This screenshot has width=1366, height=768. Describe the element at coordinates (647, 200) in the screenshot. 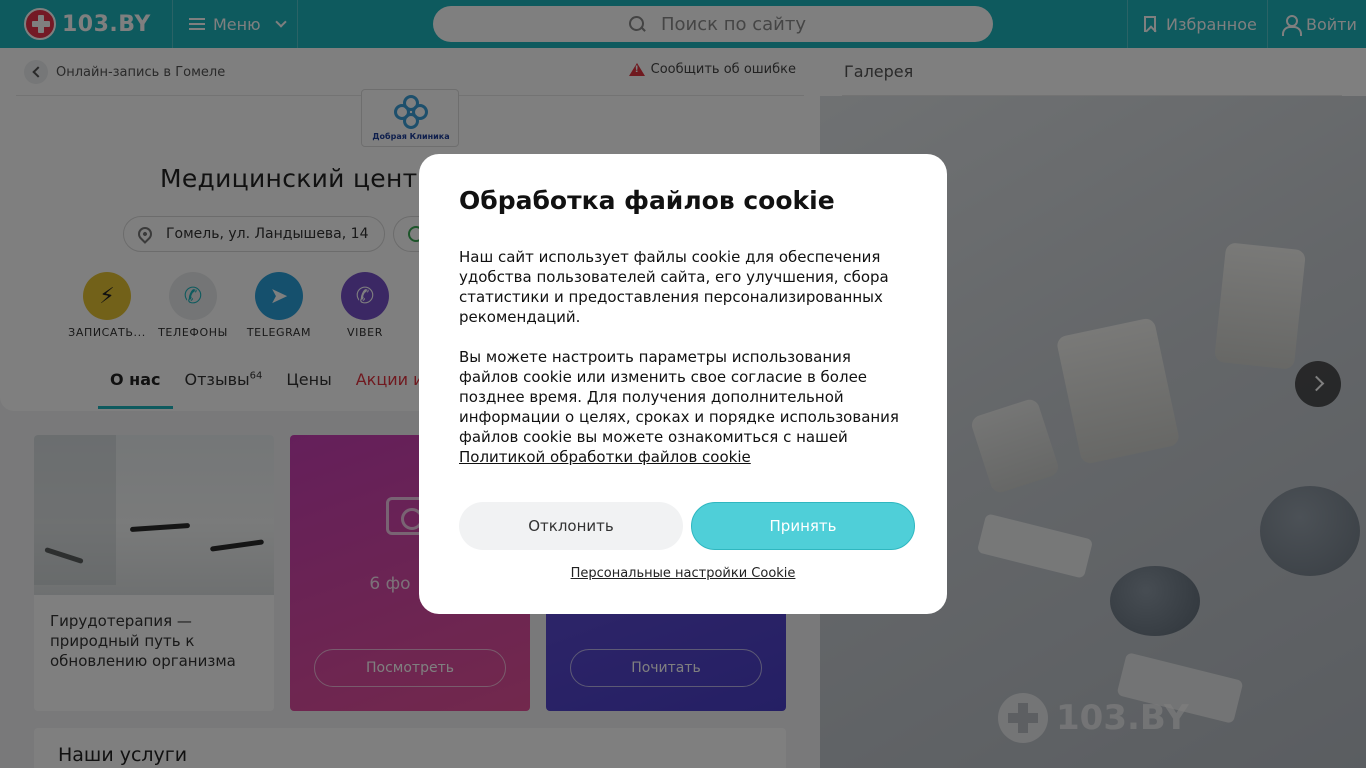

I see `modal-title: Обработка файлов cookie` at that location.